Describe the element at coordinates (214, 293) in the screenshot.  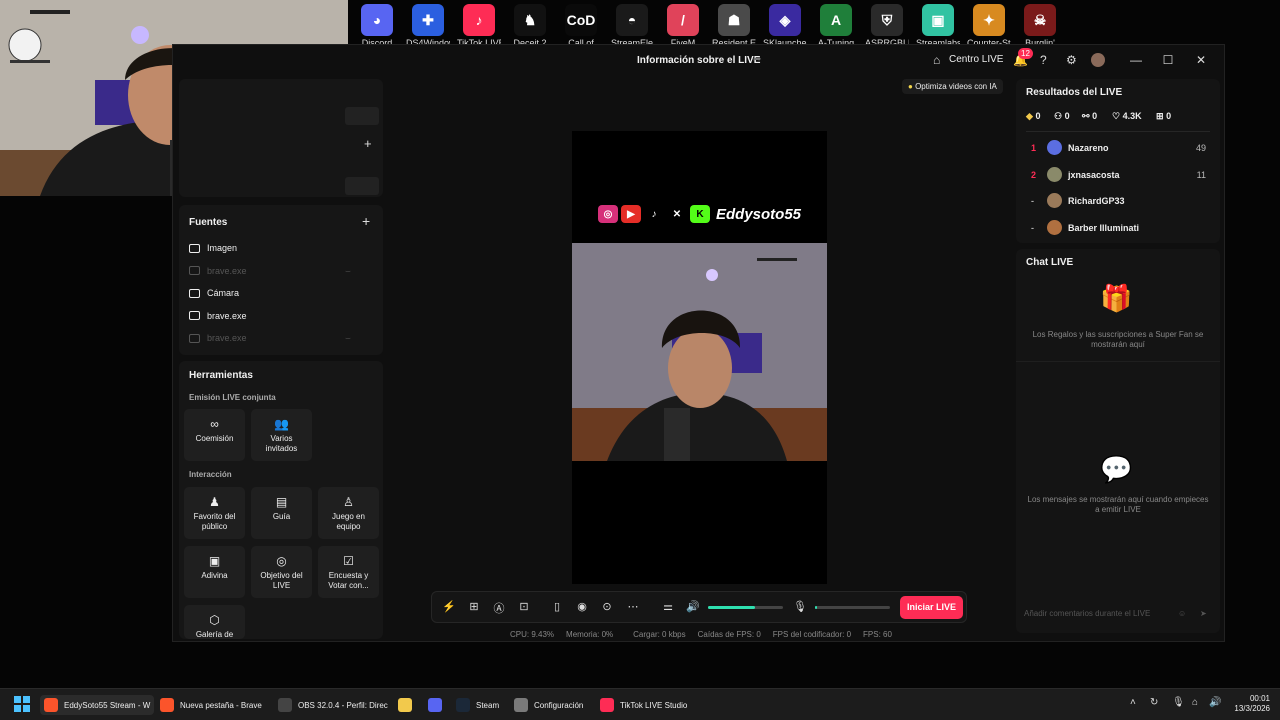
I see `source-item: Cámara` at that location.